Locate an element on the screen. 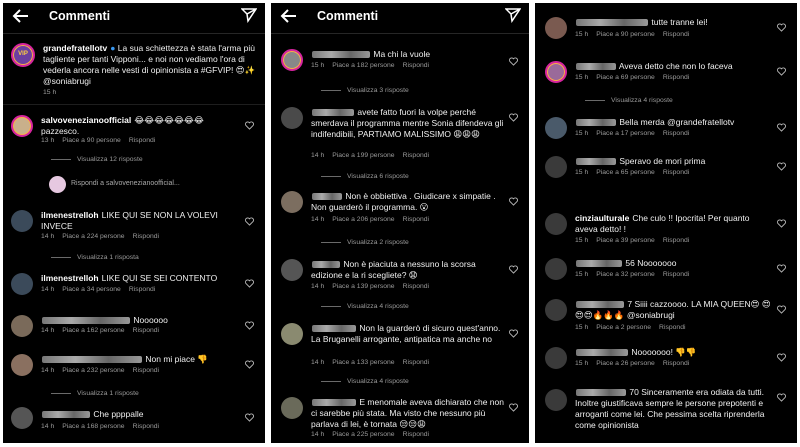 The width and height of the screenshot is (800, 447). view-replies: Visualizza 1 risposte is located at coordinates (95, 393).